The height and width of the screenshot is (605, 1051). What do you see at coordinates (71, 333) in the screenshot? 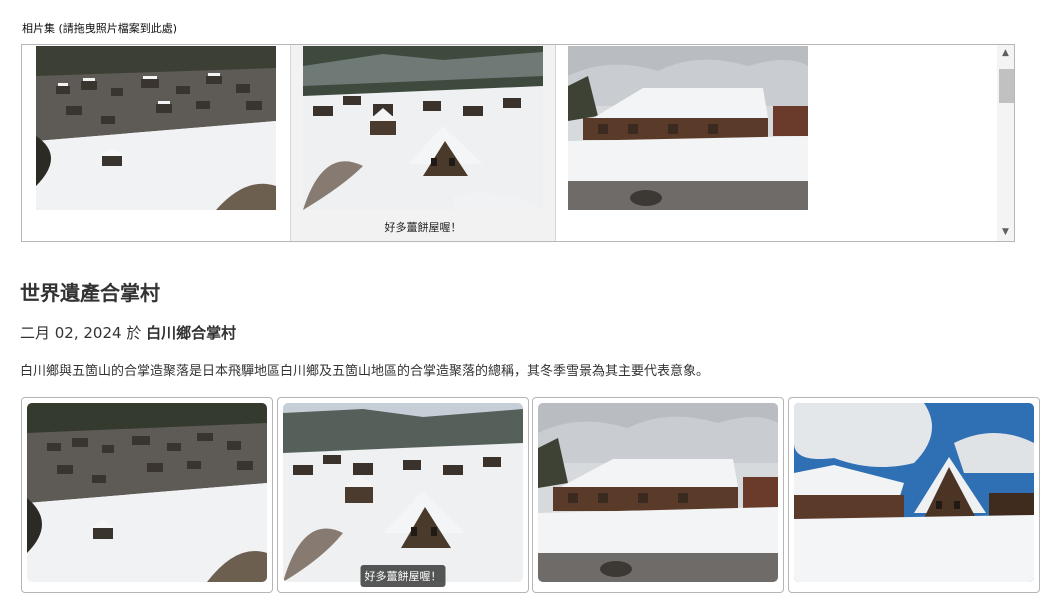
I see `post-date: 二月 02, 2024` at bounding box center [71, 333].